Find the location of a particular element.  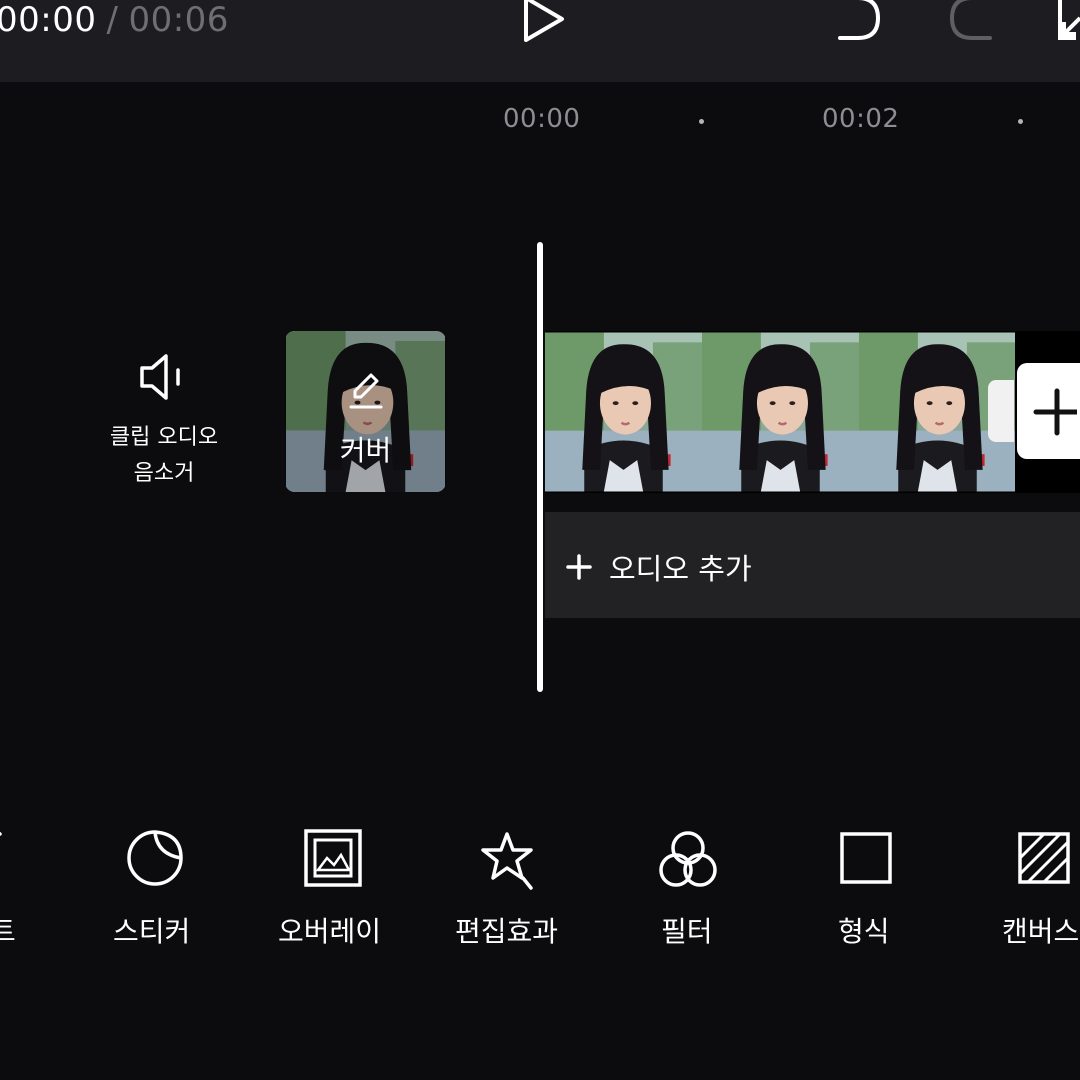

mute-clip-audio-label: 클립 오디오 음소거 is located at coordinates (164, 455).